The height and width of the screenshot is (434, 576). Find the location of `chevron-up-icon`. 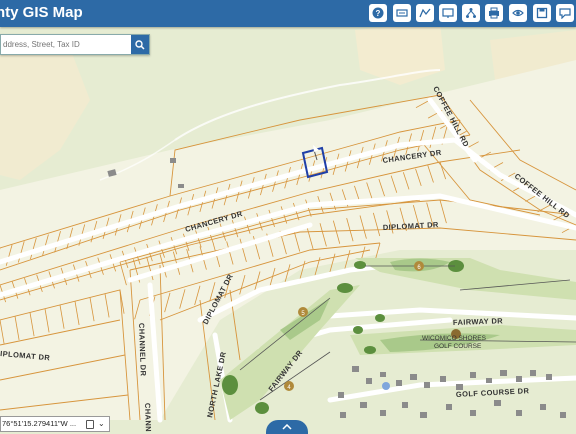

chevron-up-icon is located at coordinates (287, 427).